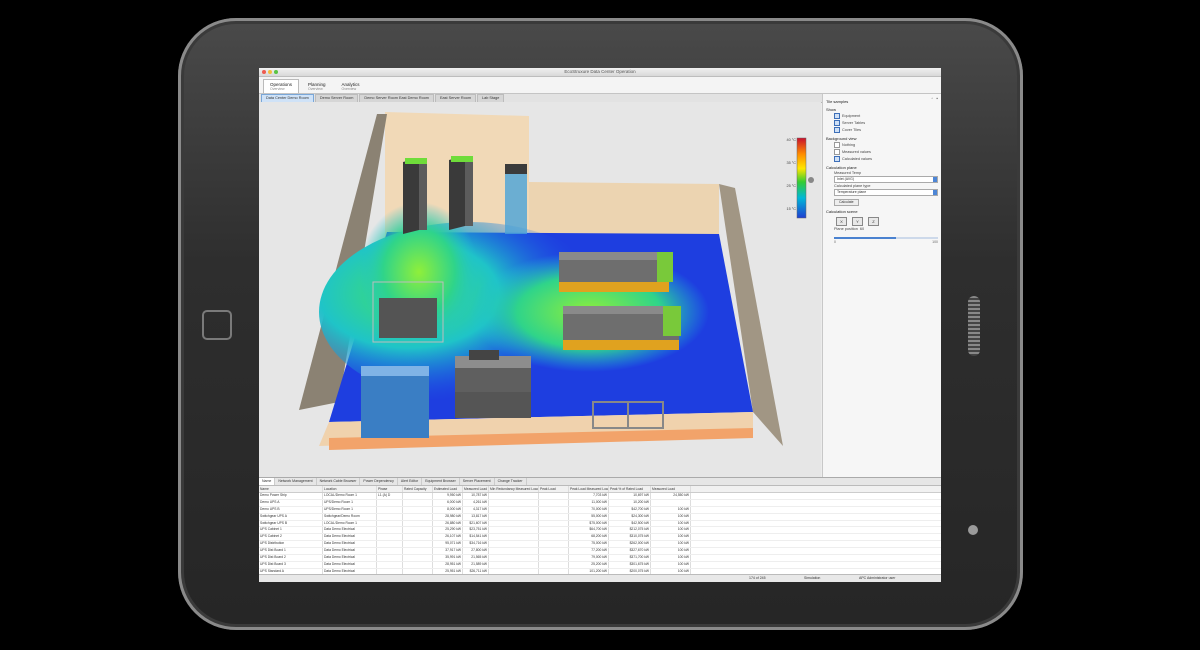  What do you see at coordinates (882, 159) in the screenshot?
I see `panel-option: Calculated values` at bounding box center [882, 159].